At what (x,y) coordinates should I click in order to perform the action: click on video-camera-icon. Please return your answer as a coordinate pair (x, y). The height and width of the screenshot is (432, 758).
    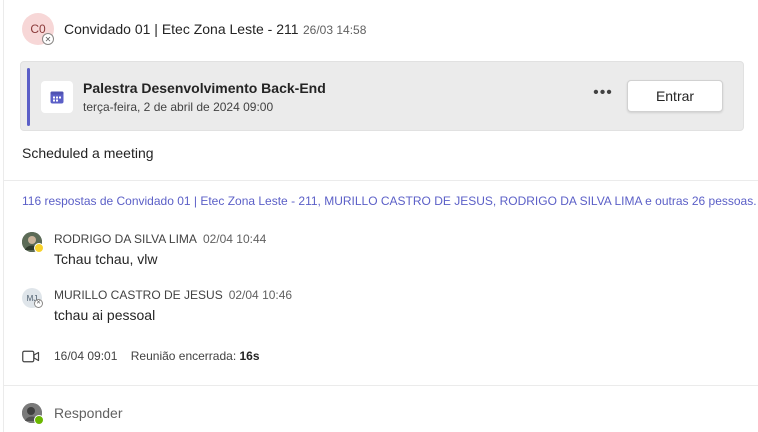
    Looking at the image, I should click on (31, 356).